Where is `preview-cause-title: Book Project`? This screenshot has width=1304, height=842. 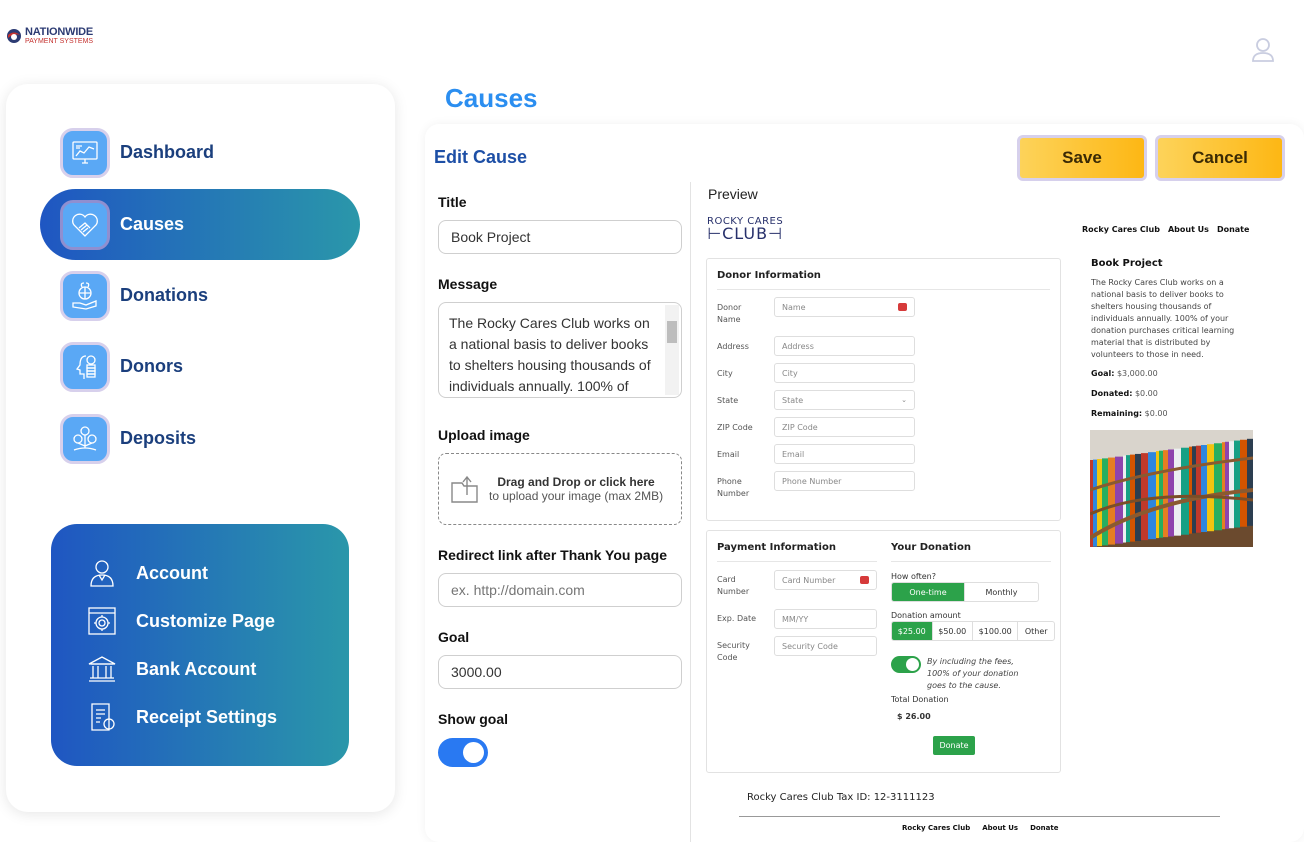
preview-cause-title: Book Project is located at coordinates (1127, 263).